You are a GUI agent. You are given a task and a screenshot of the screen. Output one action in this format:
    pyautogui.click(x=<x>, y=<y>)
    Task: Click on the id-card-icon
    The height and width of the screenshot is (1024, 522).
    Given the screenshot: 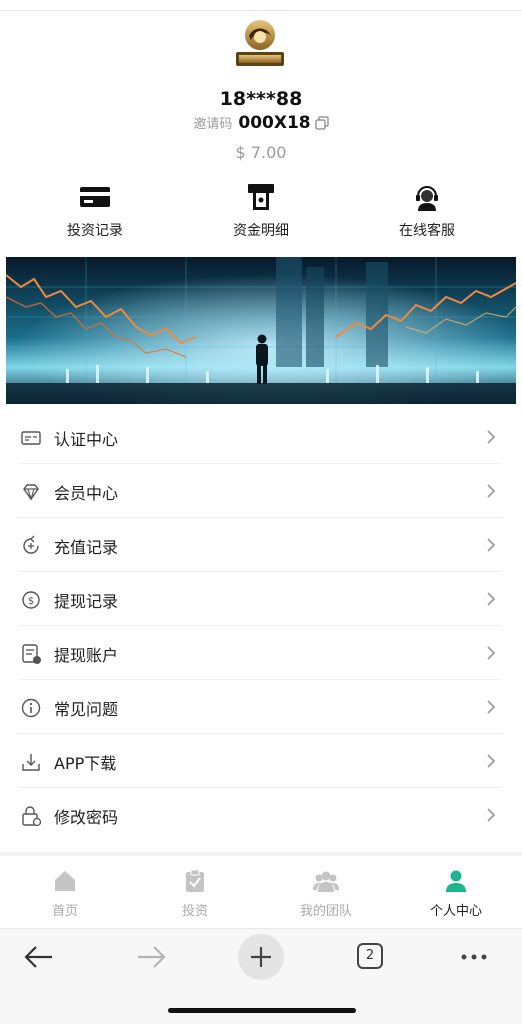 What is the action you would take?
    pyautogui.click(x=31, y=438)
    